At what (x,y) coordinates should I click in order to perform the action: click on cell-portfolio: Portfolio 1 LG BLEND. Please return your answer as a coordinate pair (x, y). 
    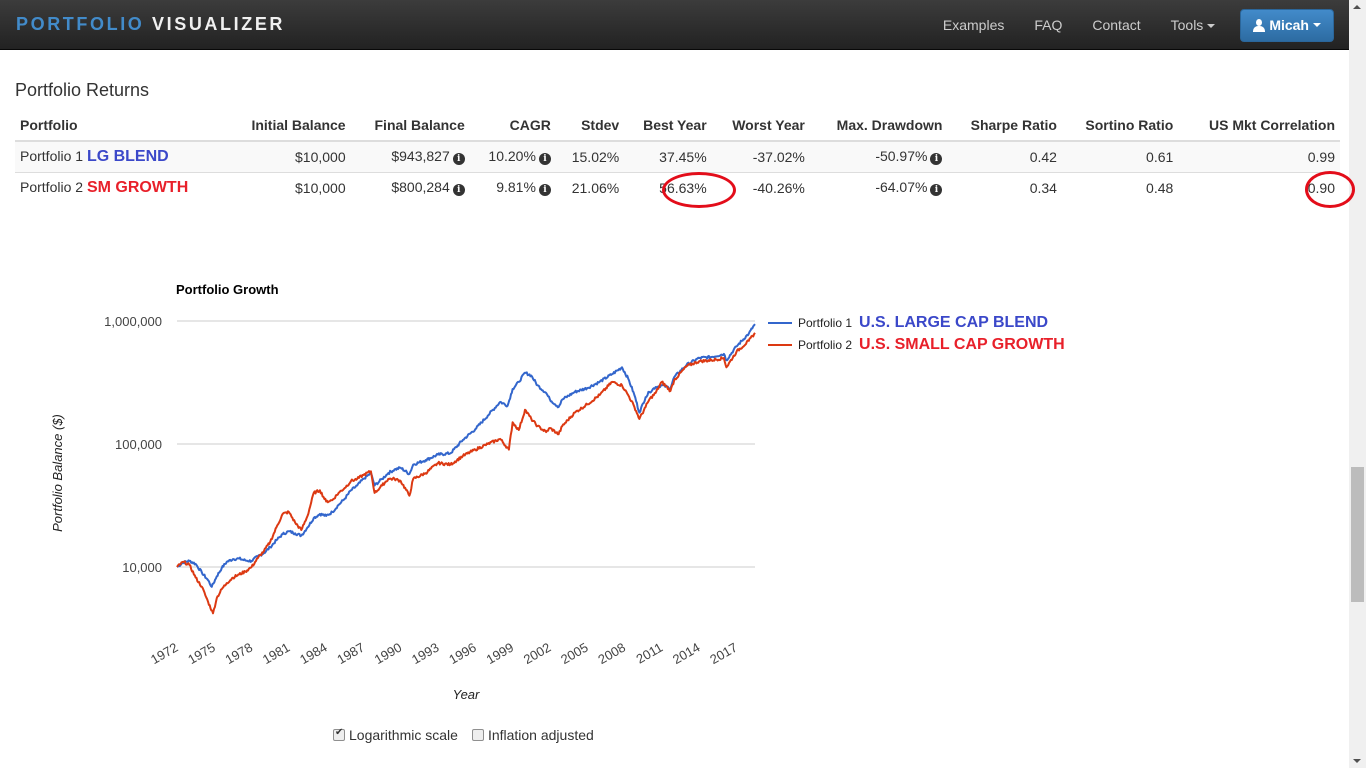
    Looking at the image, I should click on (121, 156).